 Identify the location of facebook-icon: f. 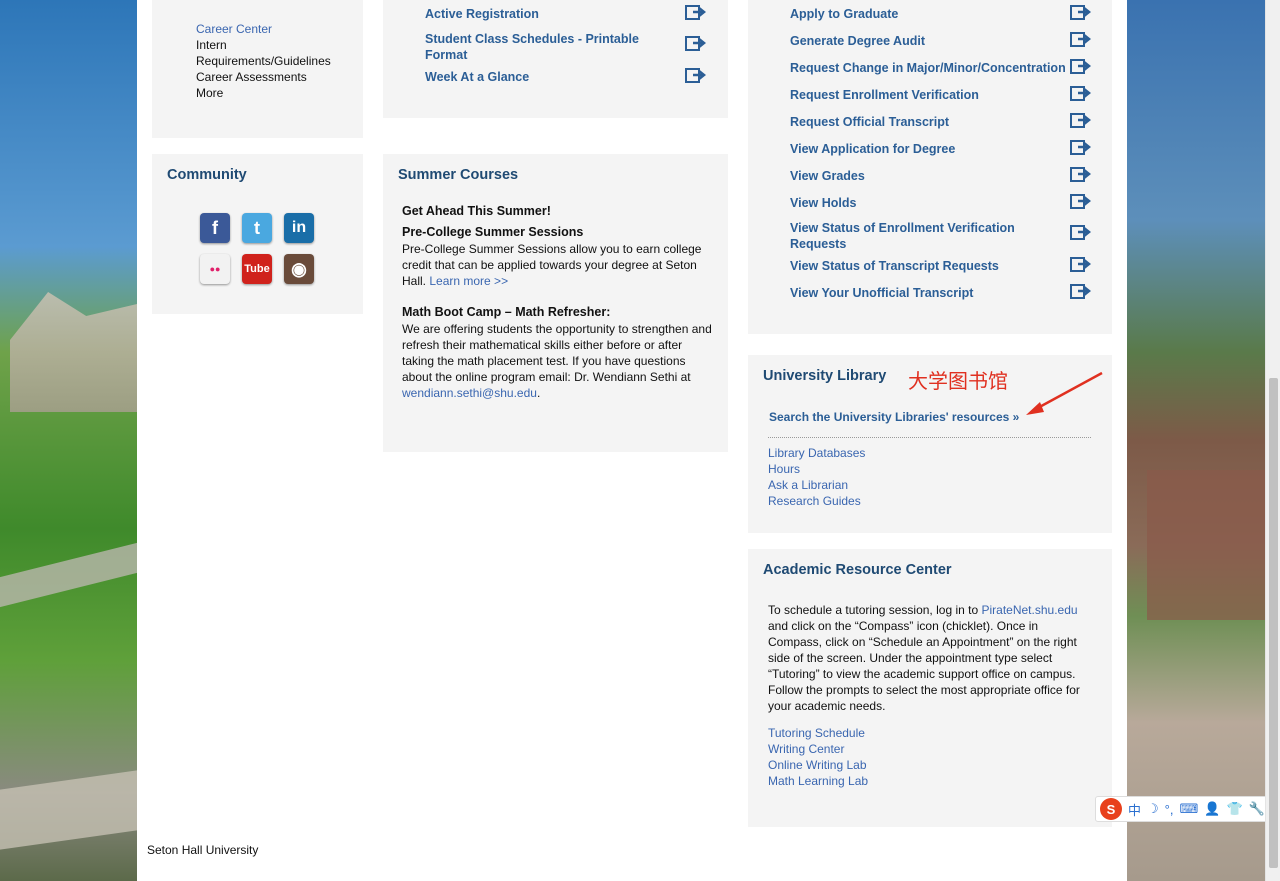
(215, 228).